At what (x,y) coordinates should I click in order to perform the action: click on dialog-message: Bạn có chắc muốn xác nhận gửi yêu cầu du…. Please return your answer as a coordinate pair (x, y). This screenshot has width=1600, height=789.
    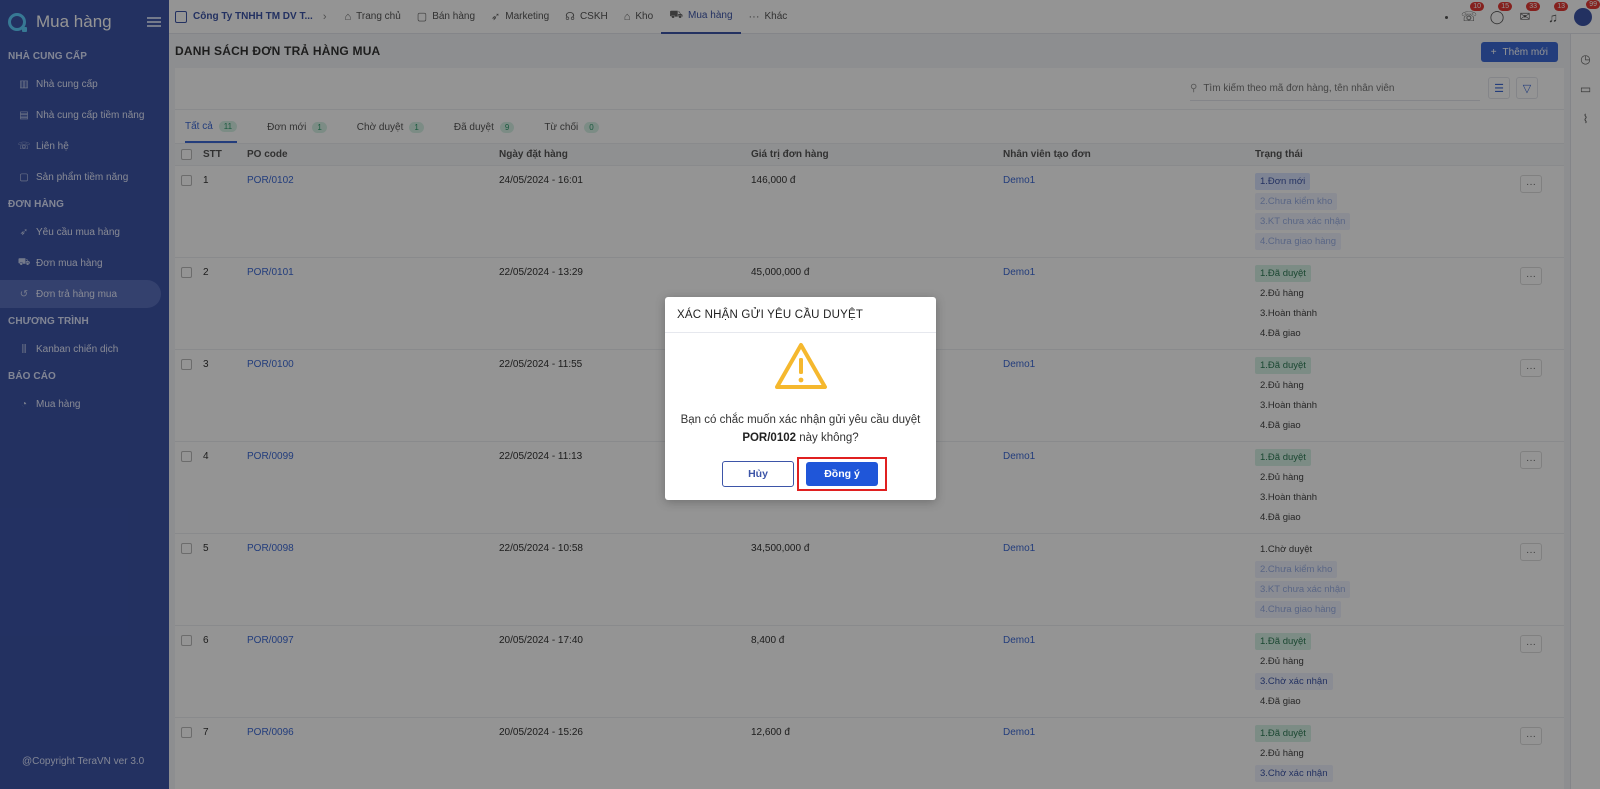
    Looking at the image, I should click on (800, 429).